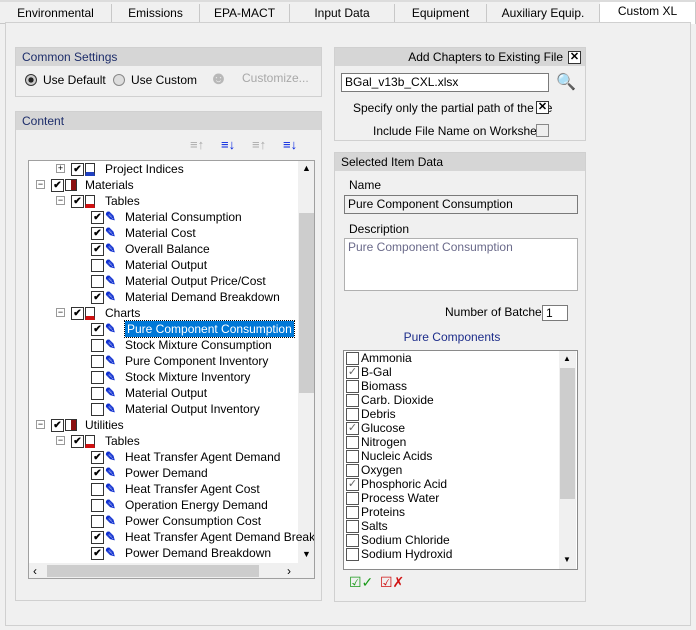 The height and width of the screenshot is (630, 696). Describe the element at coordinates (374, 526) in the screenshot. I see `component-label: Salts` at that location.